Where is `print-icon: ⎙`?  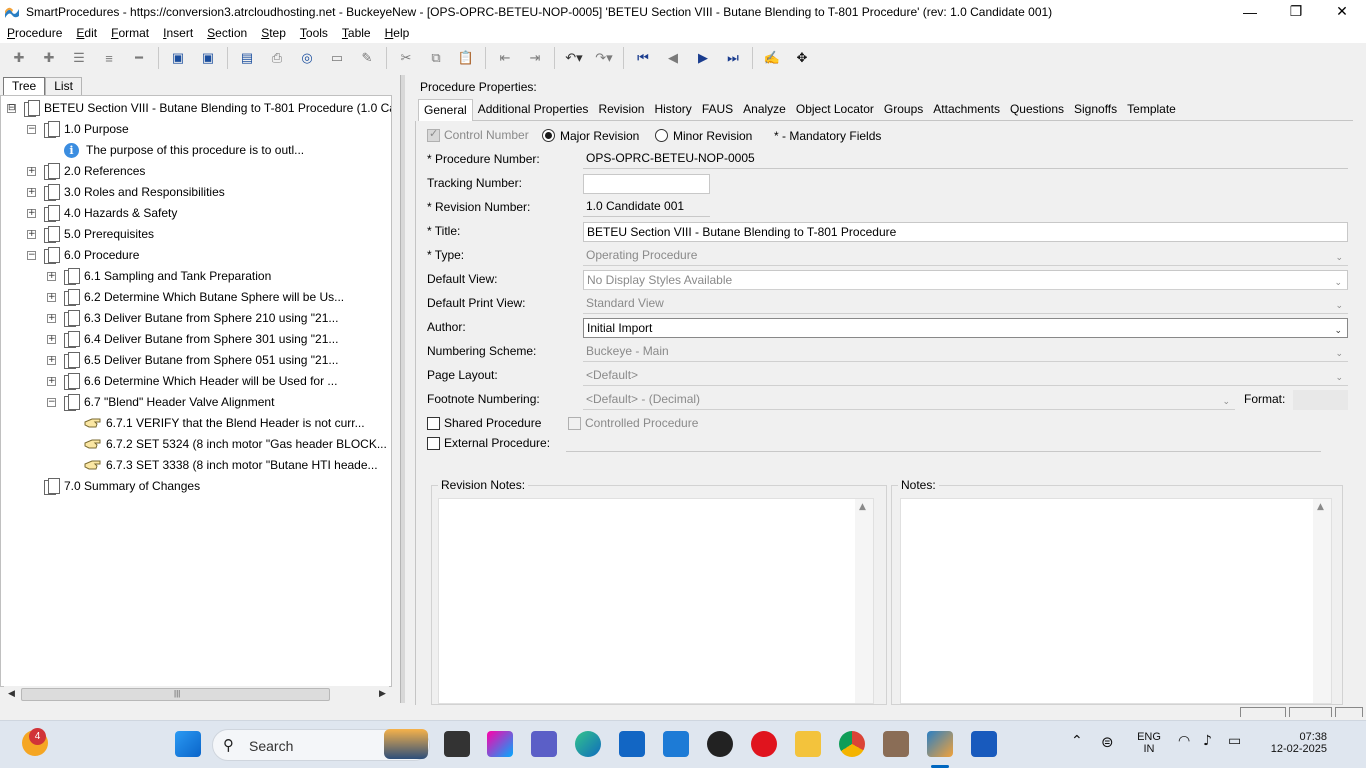 print-icon: ⎙ is located at coordinates (277, 58).